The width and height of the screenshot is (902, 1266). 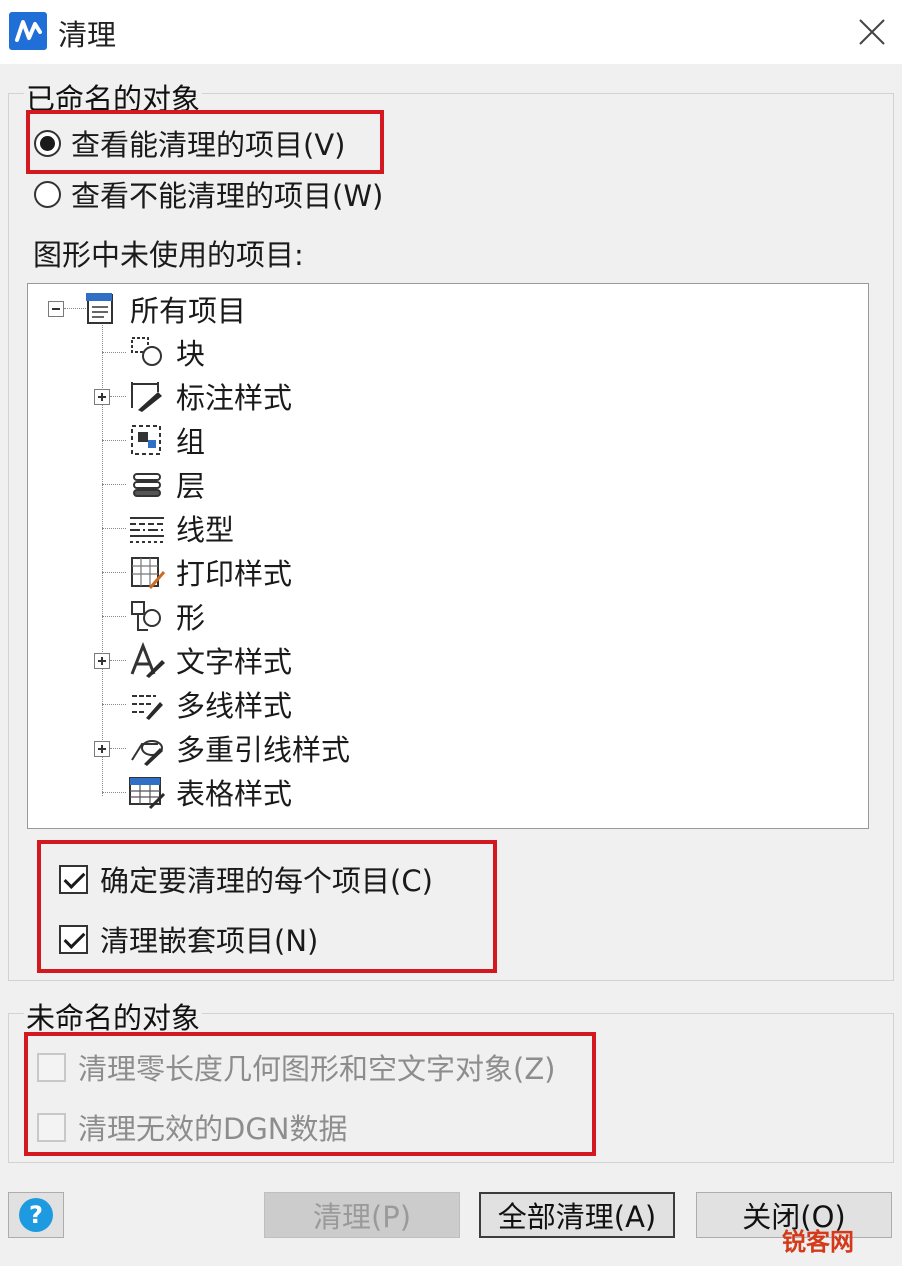 What do you see at coordinates (168, 255) in the screenshot?
I see `unused-items-label: 图形中未使用的项目:` at bounding box center [168, 255].